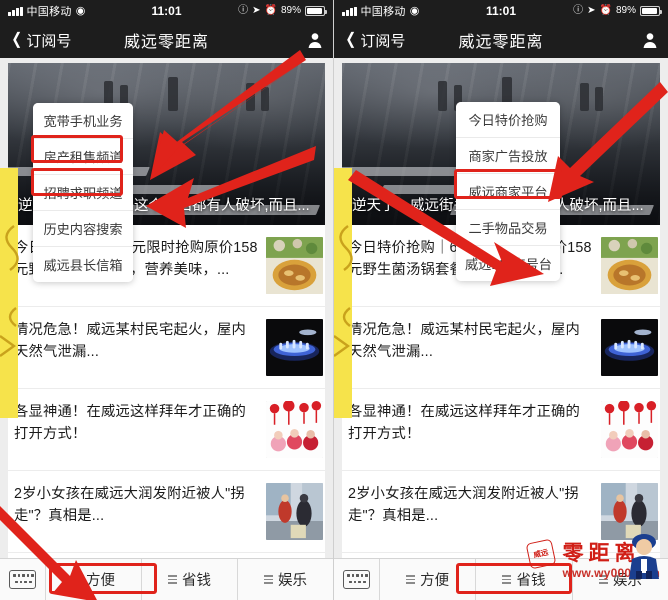 The height and width of the screenshot is (600, 668). I want to click on shengqian-popup-menu: 今日特价抢购 商家广告投放 威远商家平台 二手物品交易 威远114查号台, so click(508, 191).